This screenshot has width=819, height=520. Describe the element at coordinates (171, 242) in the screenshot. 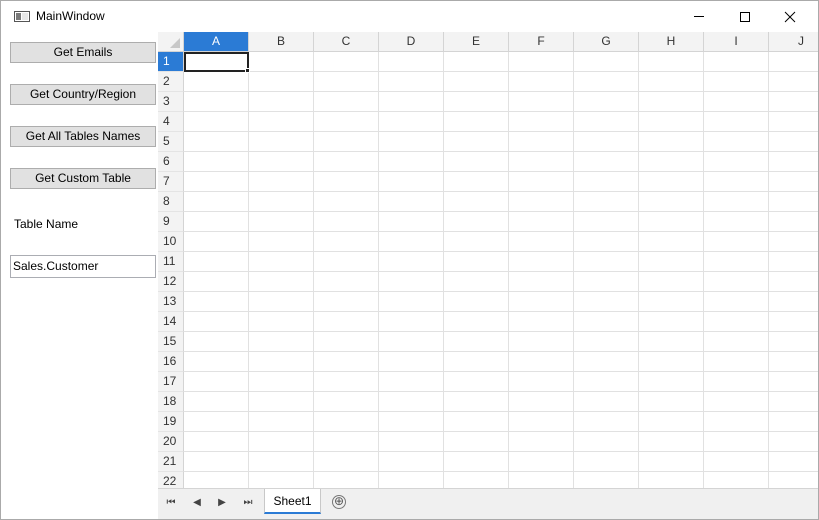

I see `row-header-10: 10` at that location.